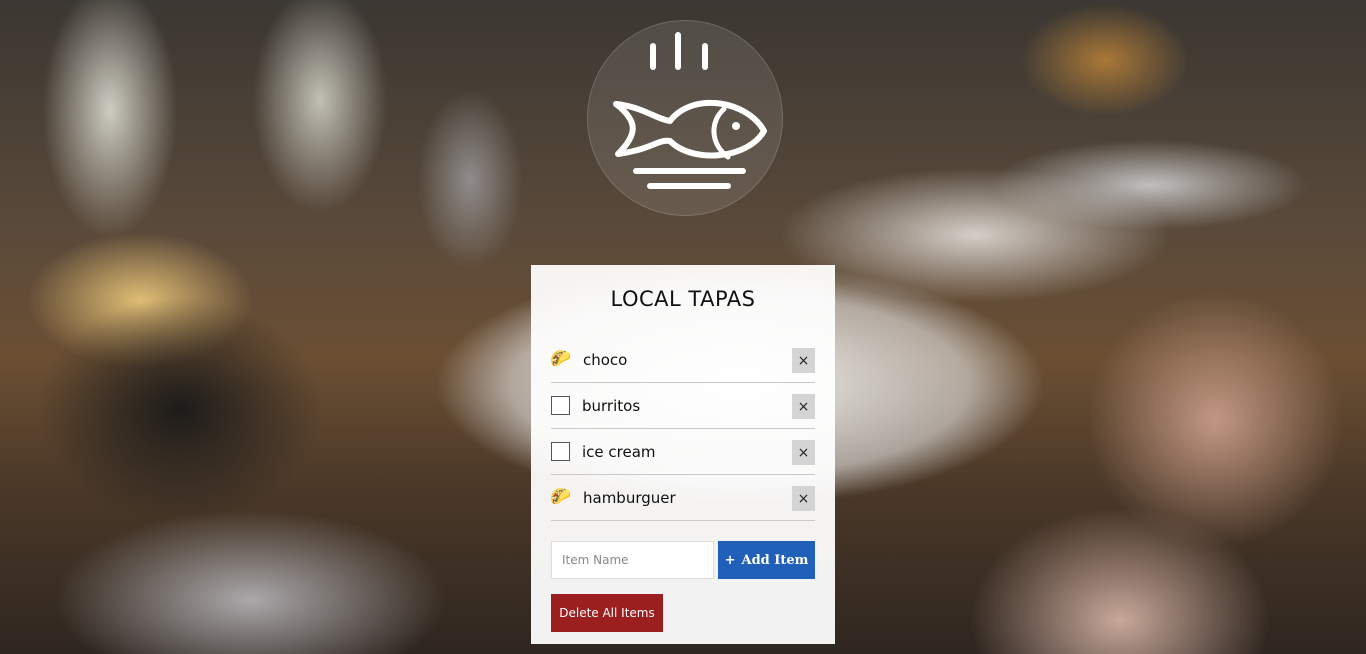 This screenshot has width=1366, height=654. What do you see at coordinates (683, 406) in the screenshot?
I see `list-item: burritos ×` at bounding box center [683, 406].